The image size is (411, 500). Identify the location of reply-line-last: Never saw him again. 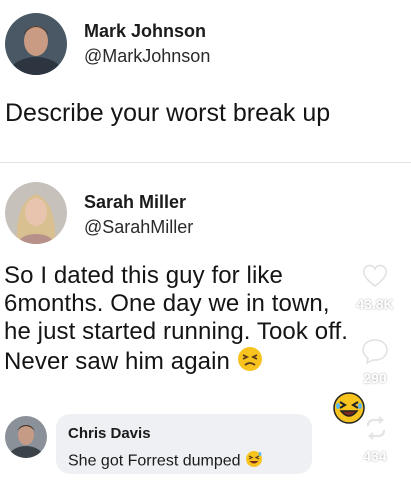
(206, 362).